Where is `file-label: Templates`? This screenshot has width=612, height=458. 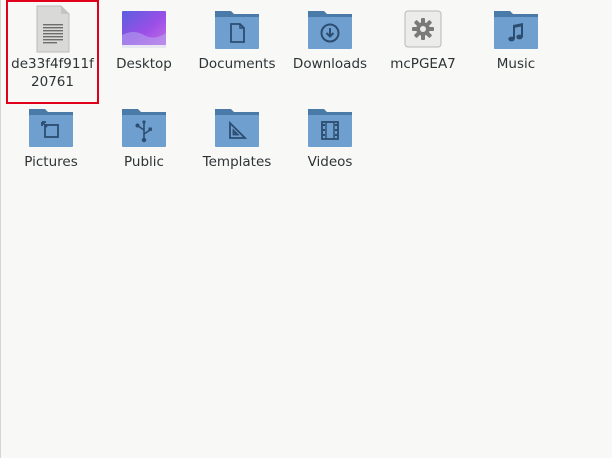 file-label: Templates is located at coordinates (237, 162).